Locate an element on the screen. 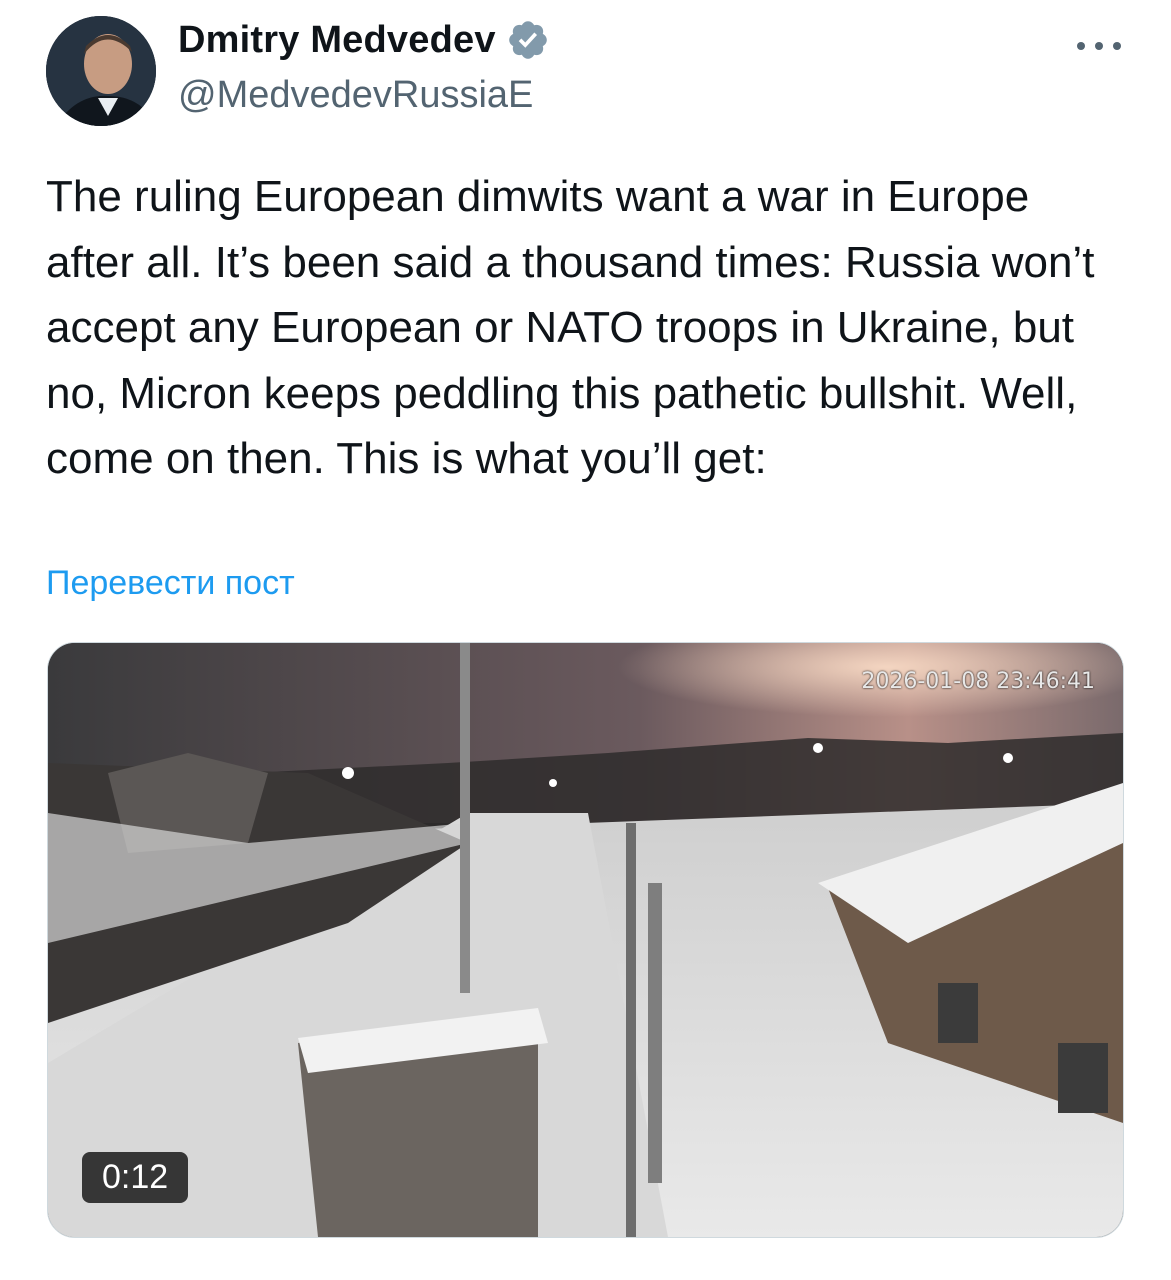 The width and height of the screenshot is (1171, 1280). author-name-row: Dmitry Medvedev is located at coordinates (364, 40).